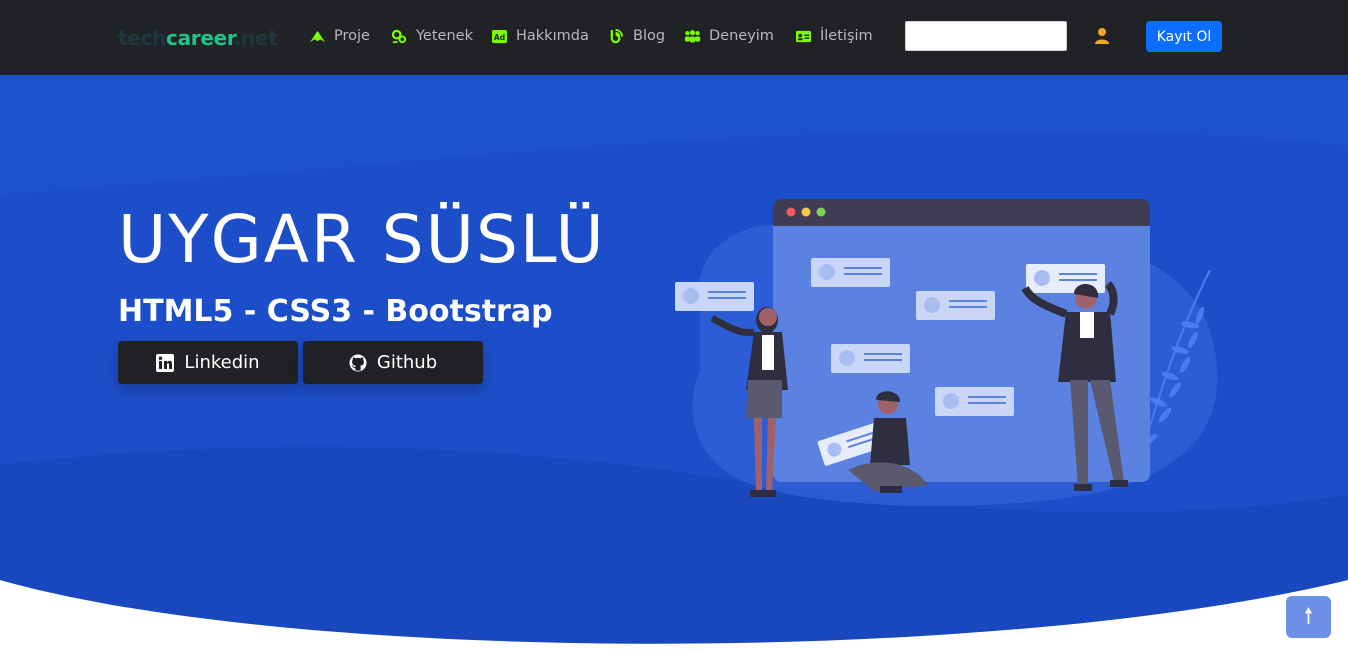  What do you see at coordinates (407, 362) in the screenshot?
I see `github-label: Github` at bounding box center [407, 362].